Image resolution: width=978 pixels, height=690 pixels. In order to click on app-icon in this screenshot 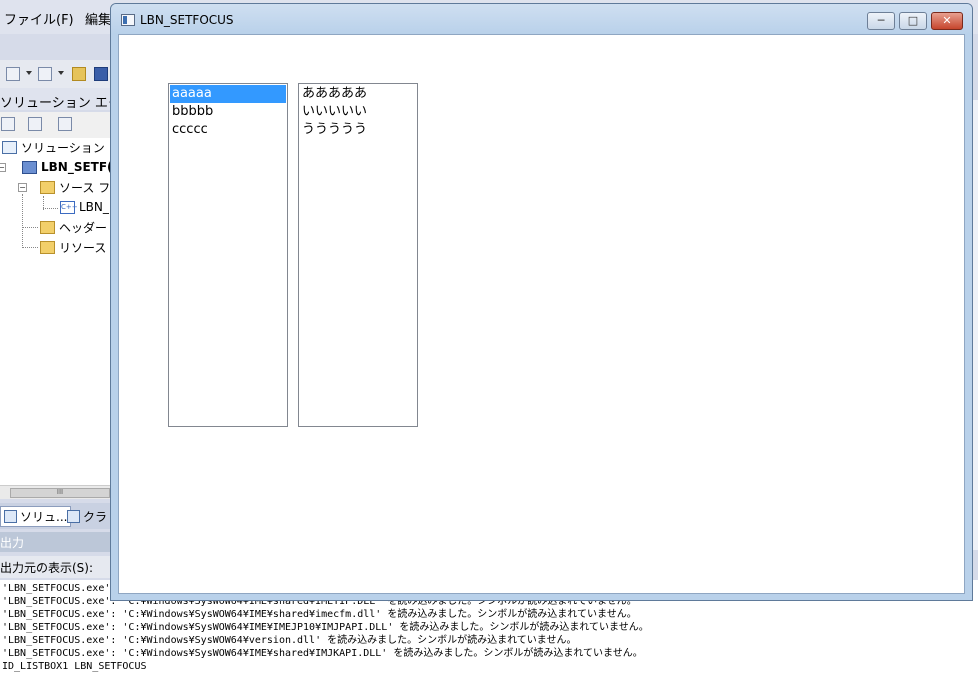, I will do `click(128, 20)`.